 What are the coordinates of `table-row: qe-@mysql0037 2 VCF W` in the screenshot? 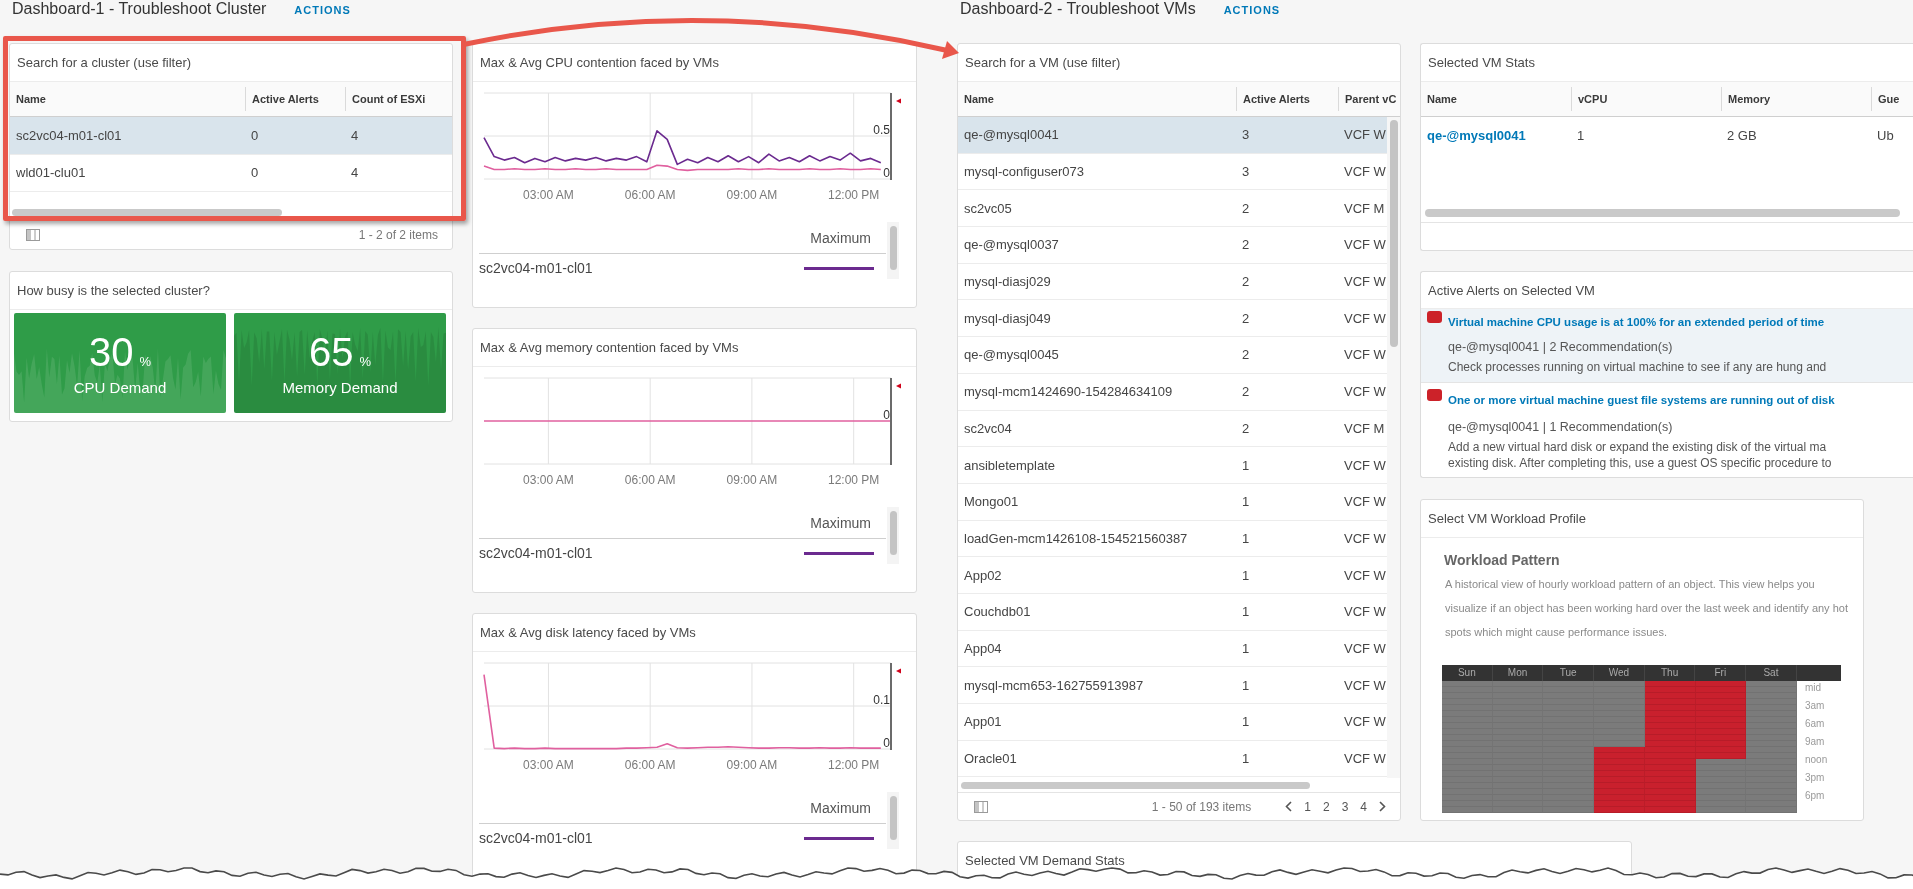 It's located at (1172, 245).